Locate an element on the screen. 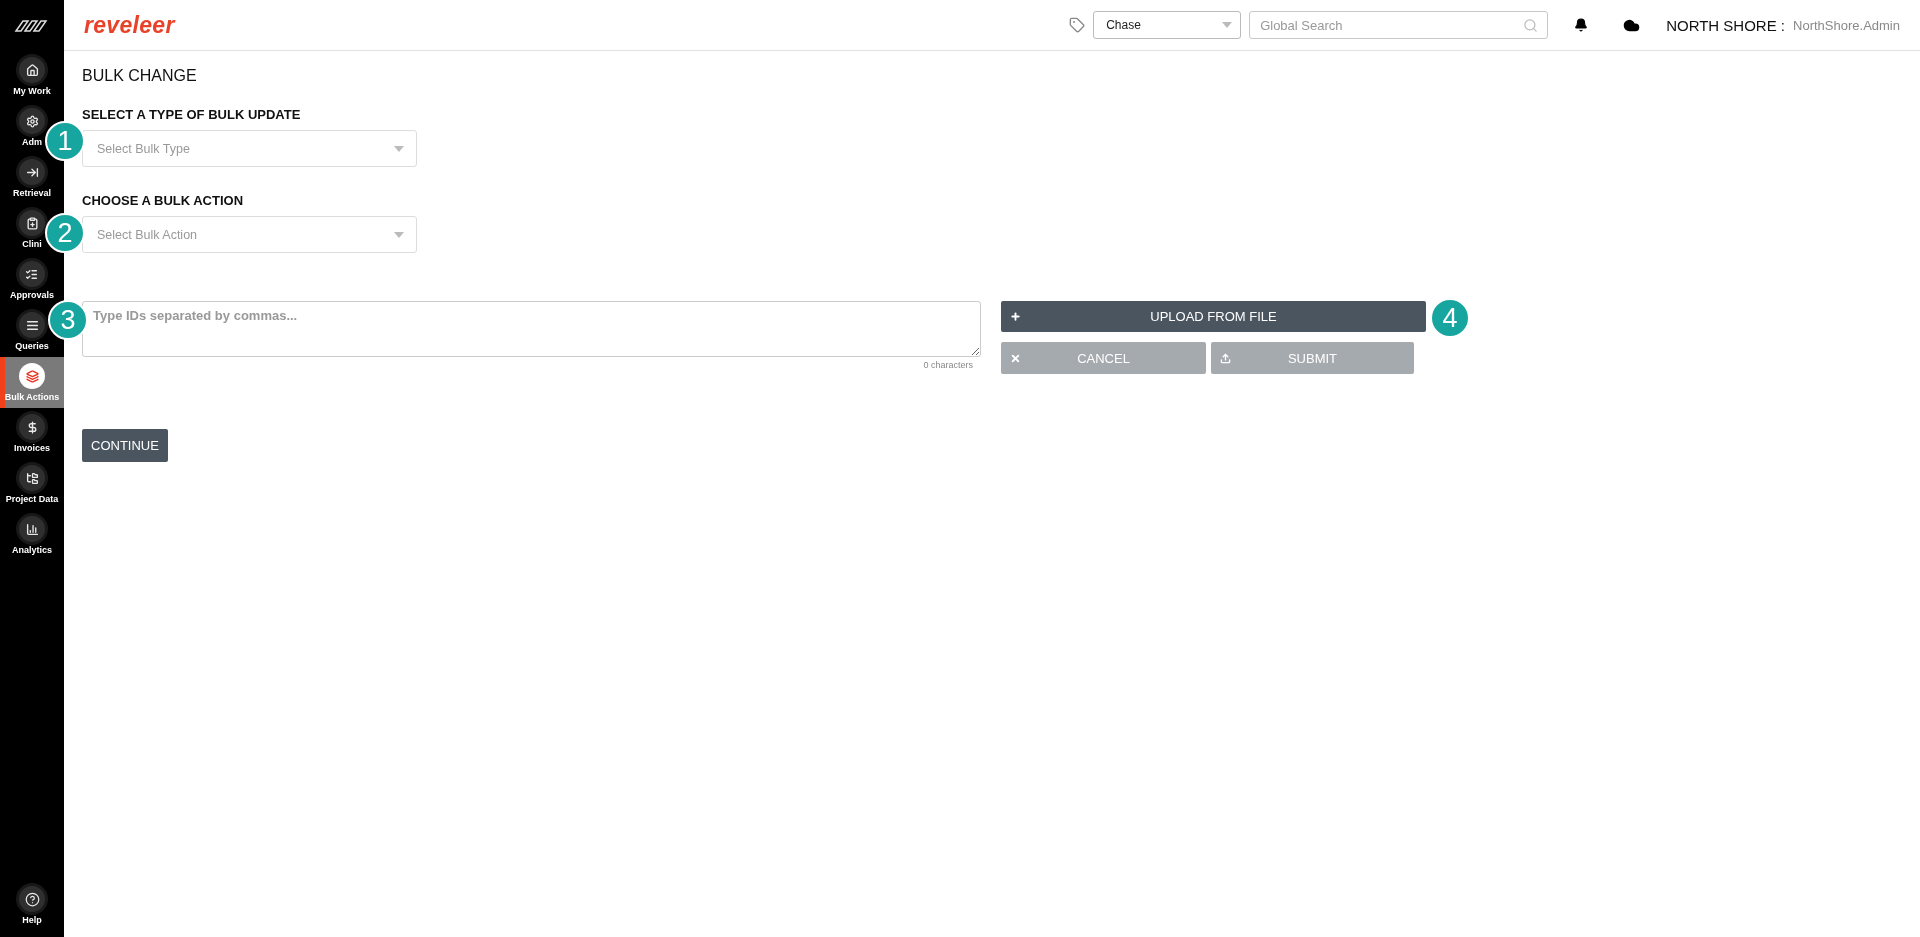  sidebar-item: Analytics is located at coordinates (32, 535).